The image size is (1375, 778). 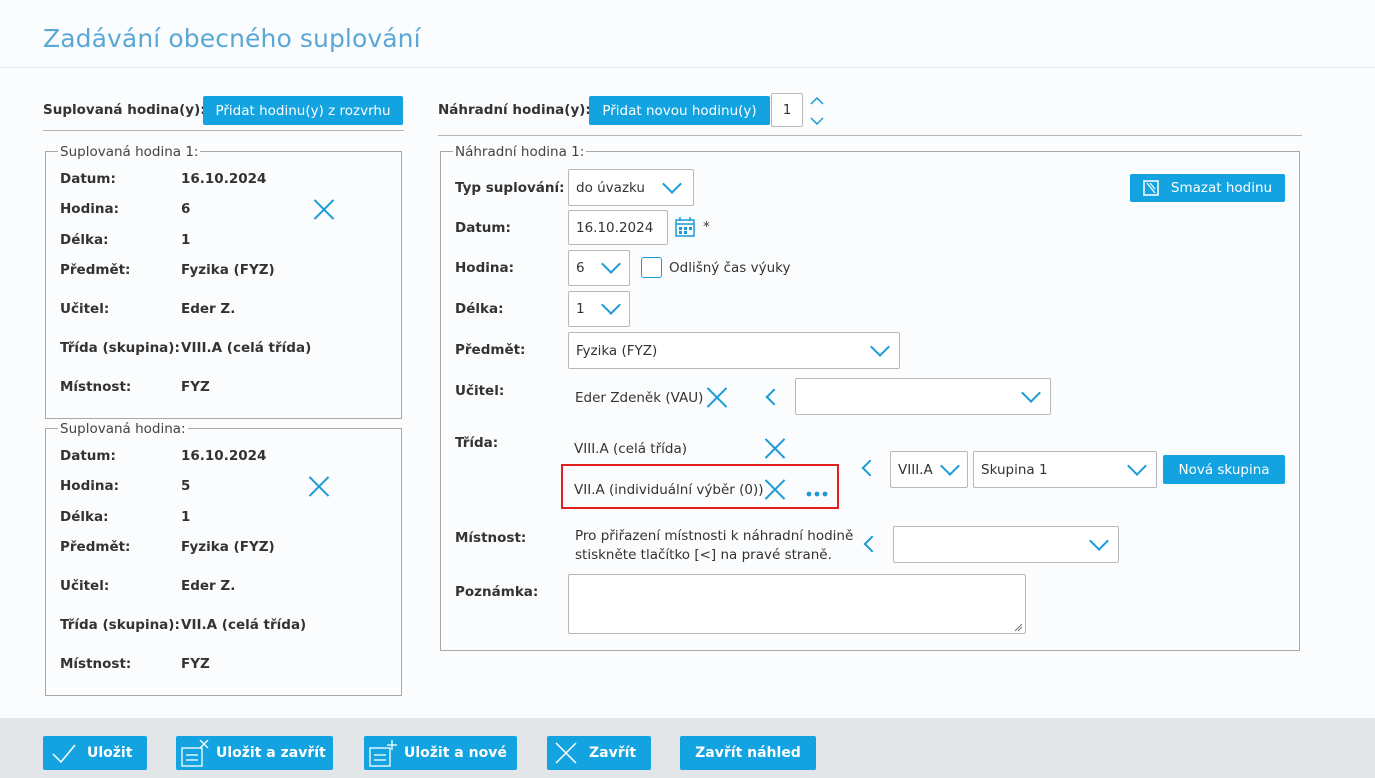 What do you see at coordinates (717, 397) in the screenshot?
I see `remove-teacher-icon` at bounding box center [717, 397].